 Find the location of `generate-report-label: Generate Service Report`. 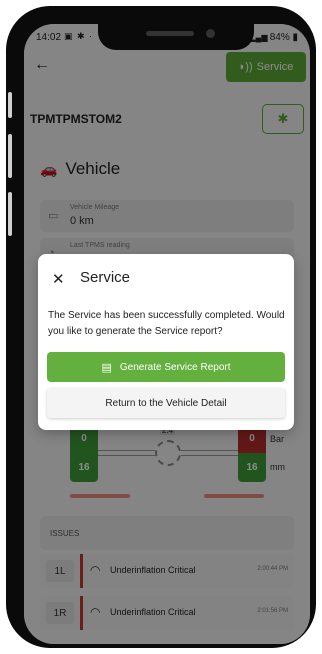

generate-report-label: Generate Service Report is located at coordinates (175, 367).